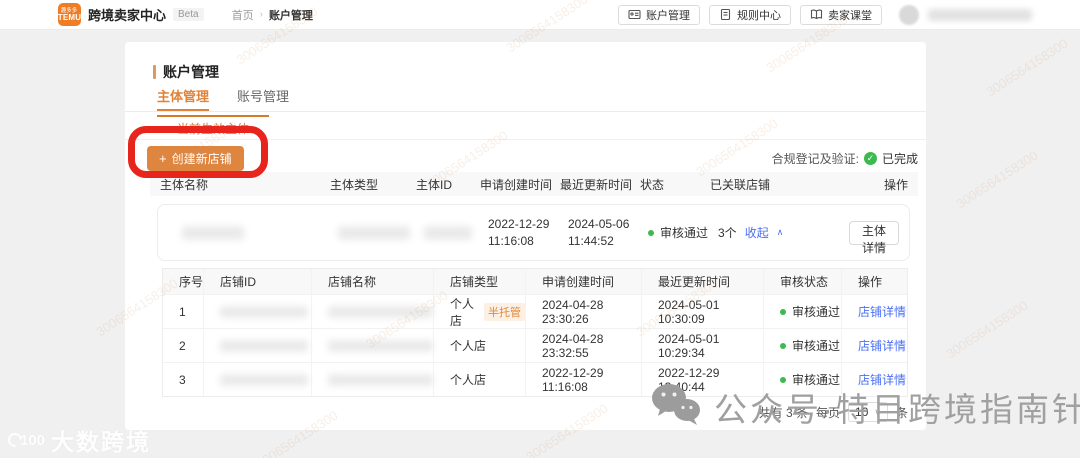  Describe the element at coordinates (909, 14) in the screenshot. I see `user-avatar` at that location.